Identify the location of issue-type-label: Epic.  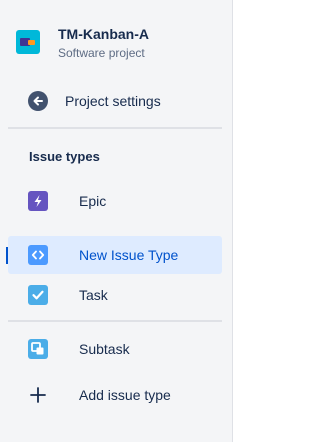
(93, 201).